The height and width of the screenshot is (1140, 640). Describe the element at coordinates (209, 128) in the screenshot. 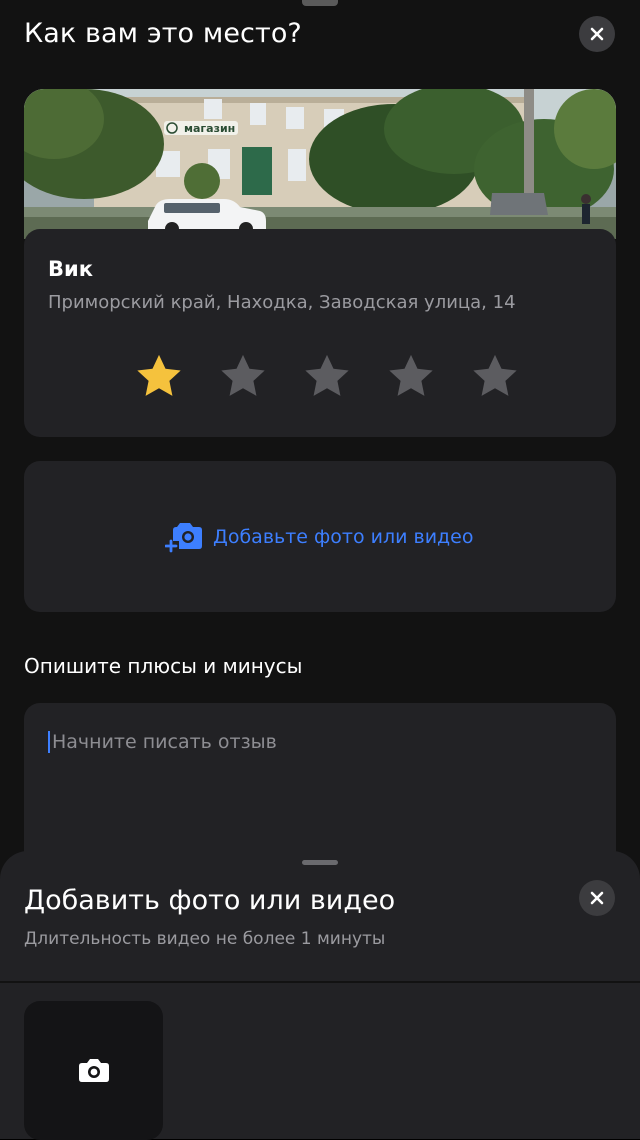

I see `shop-sign: магазин` at that location.